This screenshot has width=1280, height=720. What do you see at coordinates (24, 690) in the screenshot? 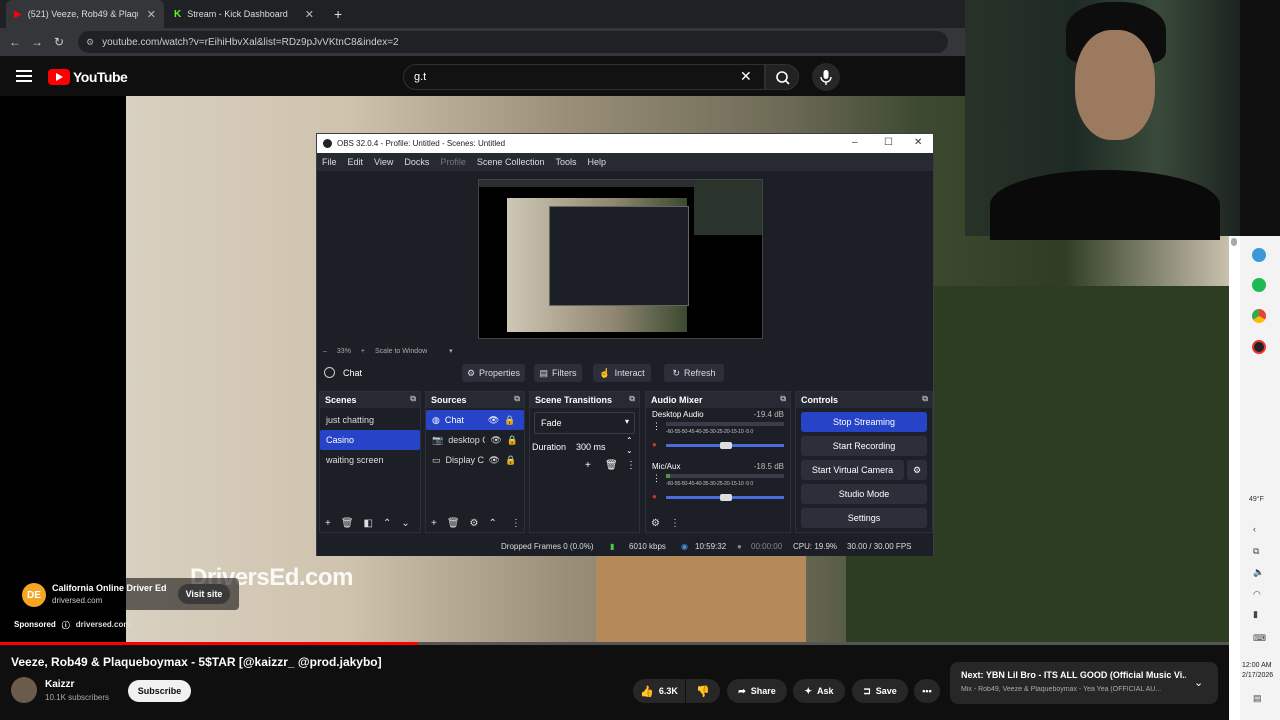
I see `channel-avatar` at bounding box center [24, 690].